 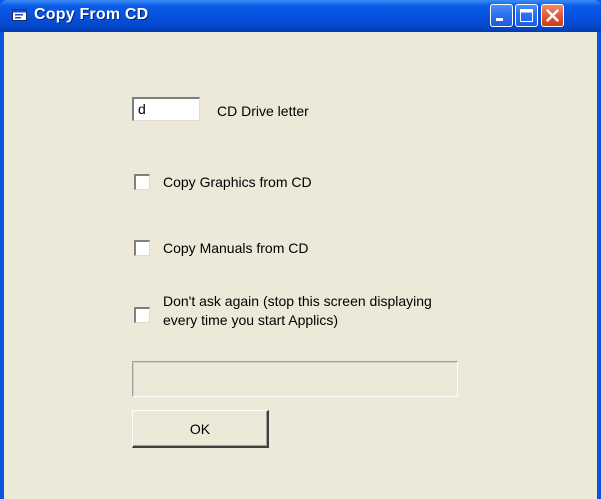 What do you see at coordinates (300, 16) in the screenshot?
I see `title-bar: Copy From CD` at bounding box center [300, 16].